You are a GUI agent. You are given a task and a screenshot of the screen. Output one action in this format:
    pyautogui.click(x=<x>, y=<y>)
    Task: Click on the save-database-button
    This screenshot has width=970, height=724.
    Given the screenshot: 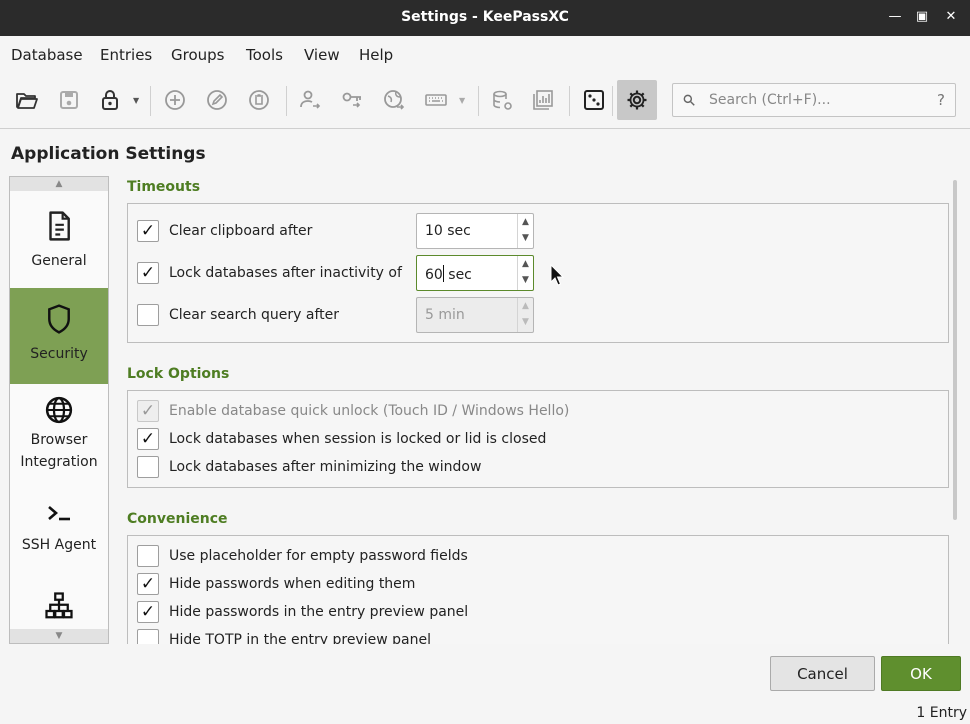 What is the action you would take?
    pyautogui.click(x=69, y=100)
    